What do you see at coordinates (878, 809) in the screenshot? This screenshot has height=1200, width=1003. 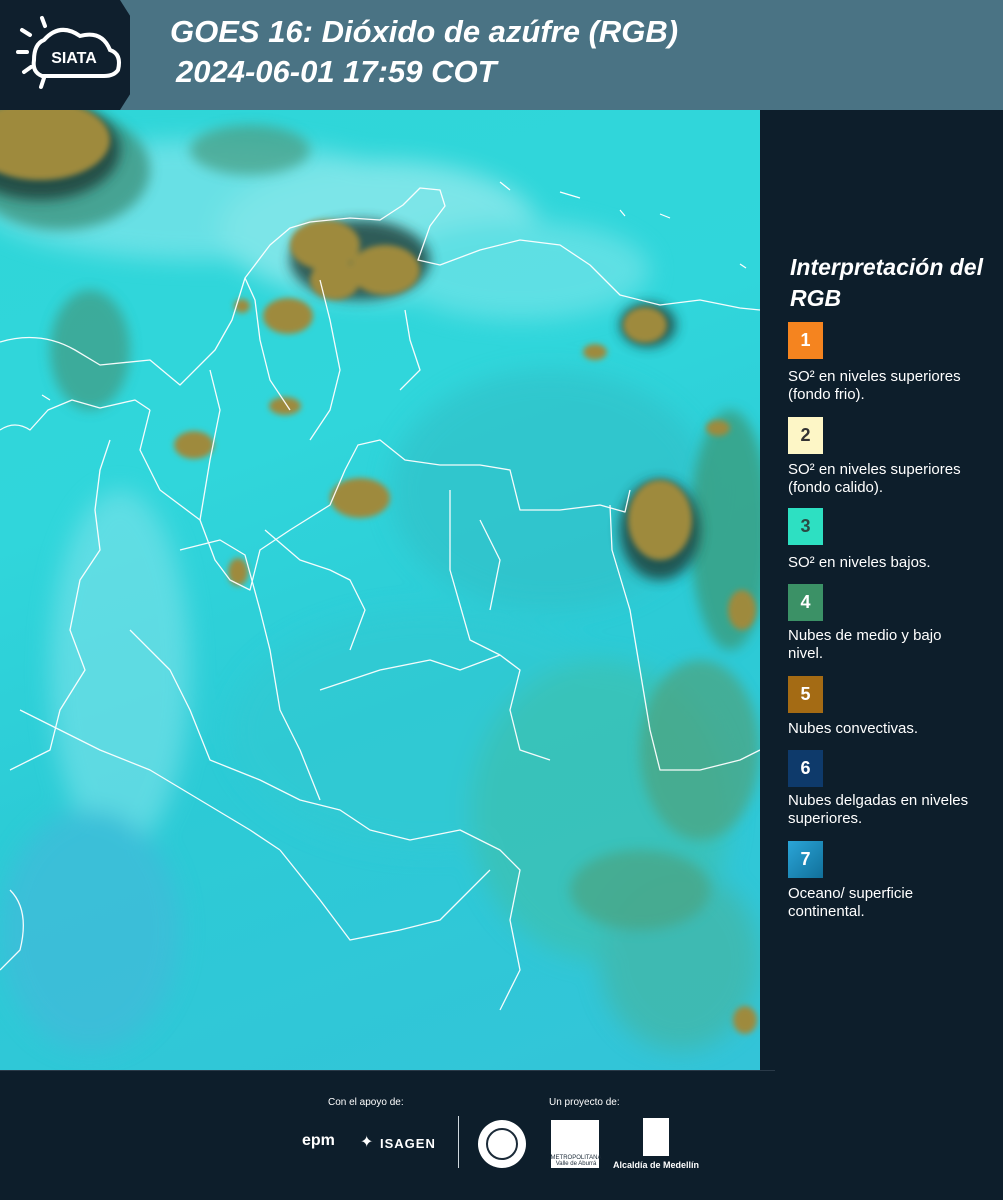 I see `legend-text-6: Nubes delgadas en niveles superiores.` at bounding box center [878, 809].